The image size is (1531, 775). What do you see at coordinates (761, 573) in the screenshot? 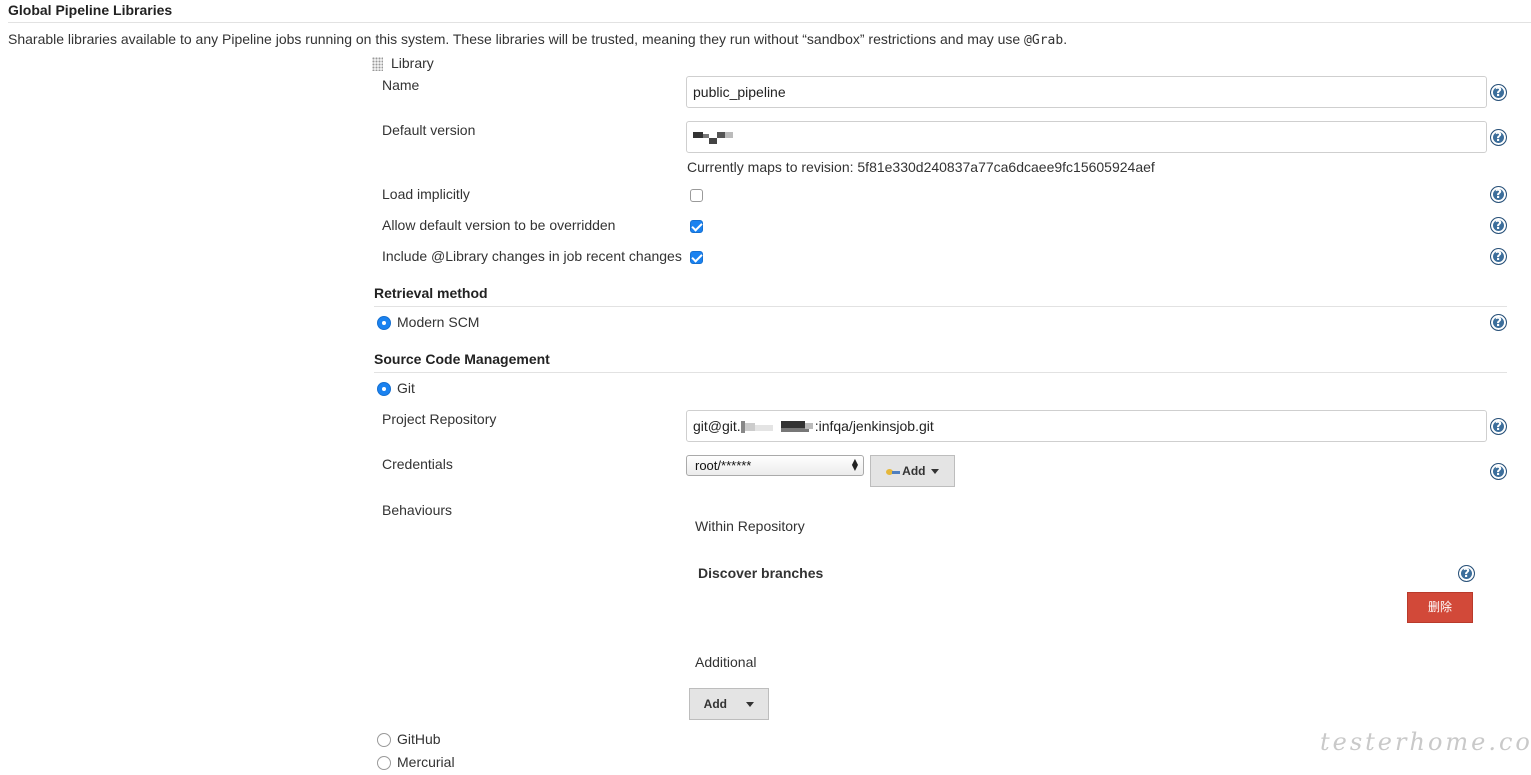
I see `discover-branches-label: Discover branches` at bounding box center [761, 573].